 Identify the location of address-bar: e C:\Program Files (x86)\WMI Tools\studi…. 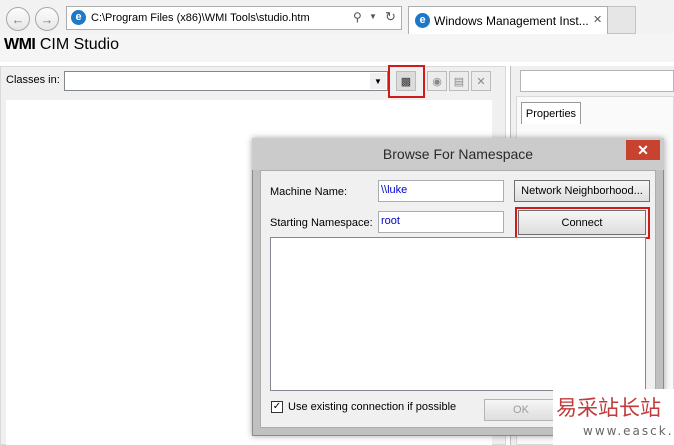
(234, 18).